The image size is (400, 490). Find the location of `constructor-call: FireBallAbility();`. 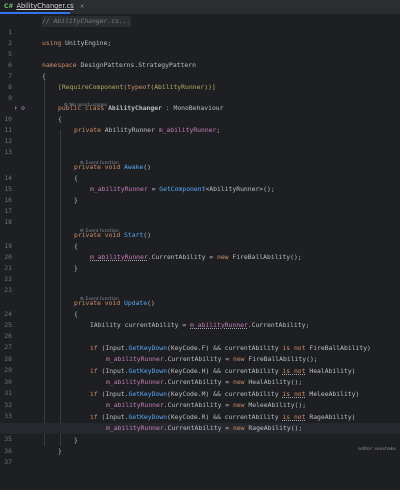

constructor-call: FireBallAbility(); is located at coordinates (281, 359).